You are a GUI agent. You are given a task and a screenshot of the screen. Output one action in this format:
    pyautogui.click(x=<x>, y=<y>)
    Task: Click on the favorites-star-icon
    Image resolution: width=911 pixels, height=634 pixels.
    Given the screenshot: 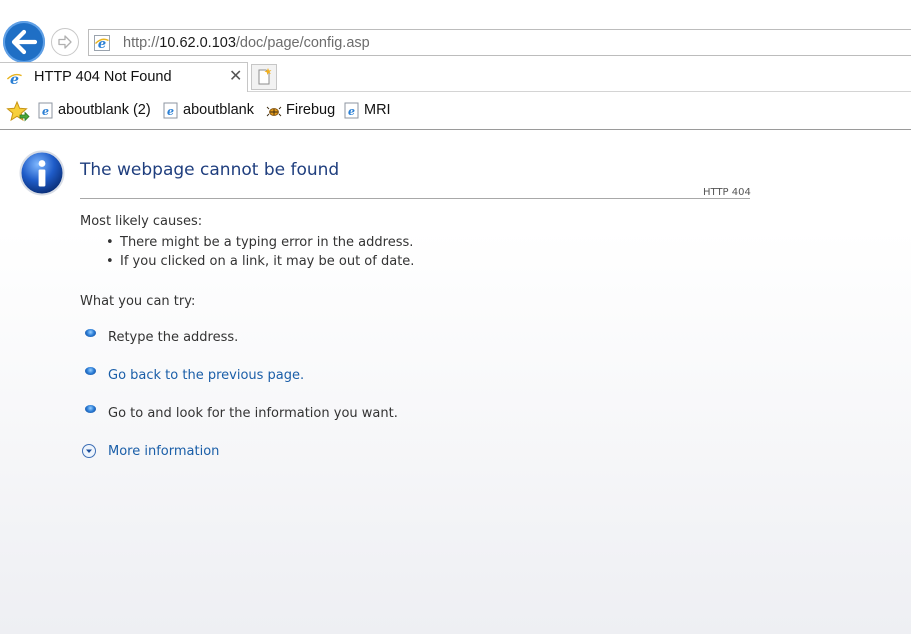 What is the action you would take?
    pyautogui.click(x=18, y=112)
    